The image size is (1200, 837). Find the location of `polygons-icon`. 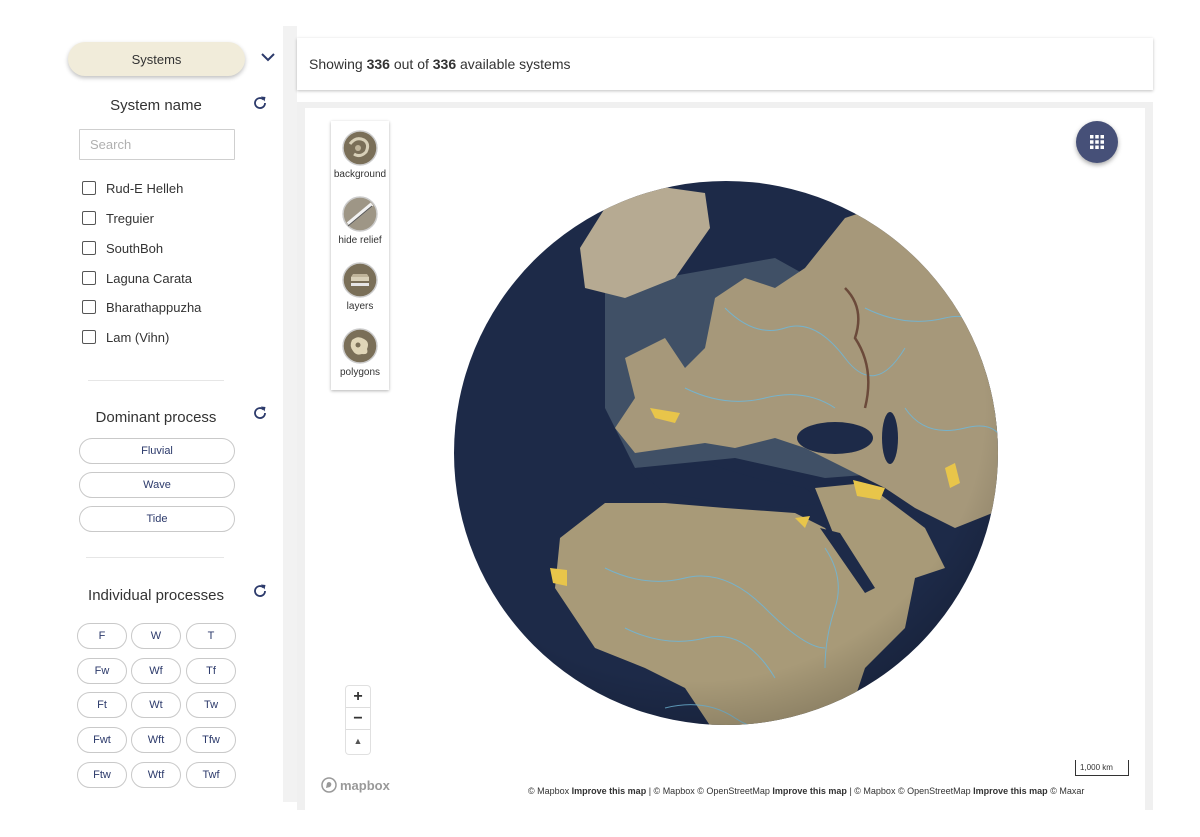

polygons-icon is located at coordinates (360, 346).